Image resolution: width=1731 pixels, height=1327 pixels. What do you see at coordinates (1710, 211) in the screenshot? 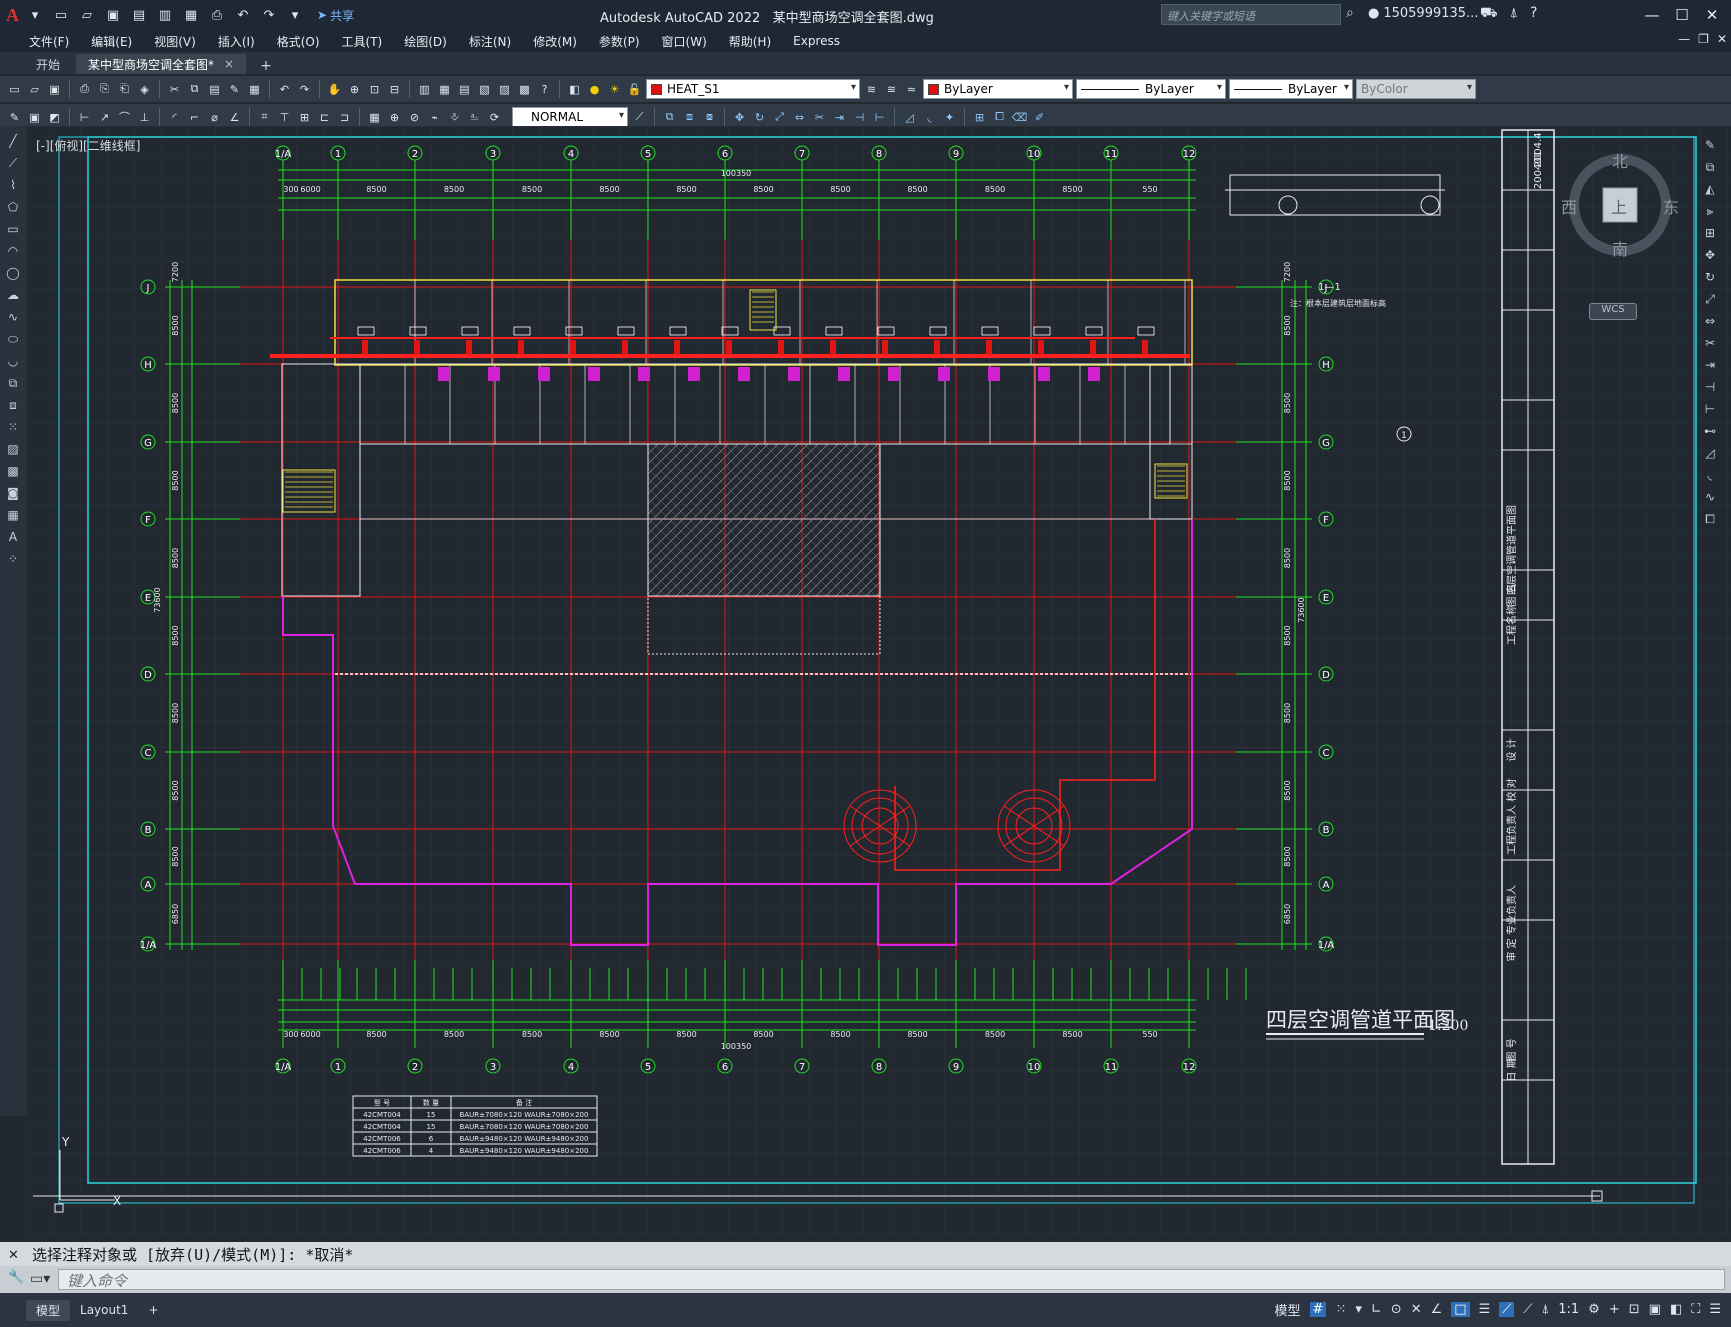
I see `offset-icon: ⫸` at bounding box center [1710, 211].